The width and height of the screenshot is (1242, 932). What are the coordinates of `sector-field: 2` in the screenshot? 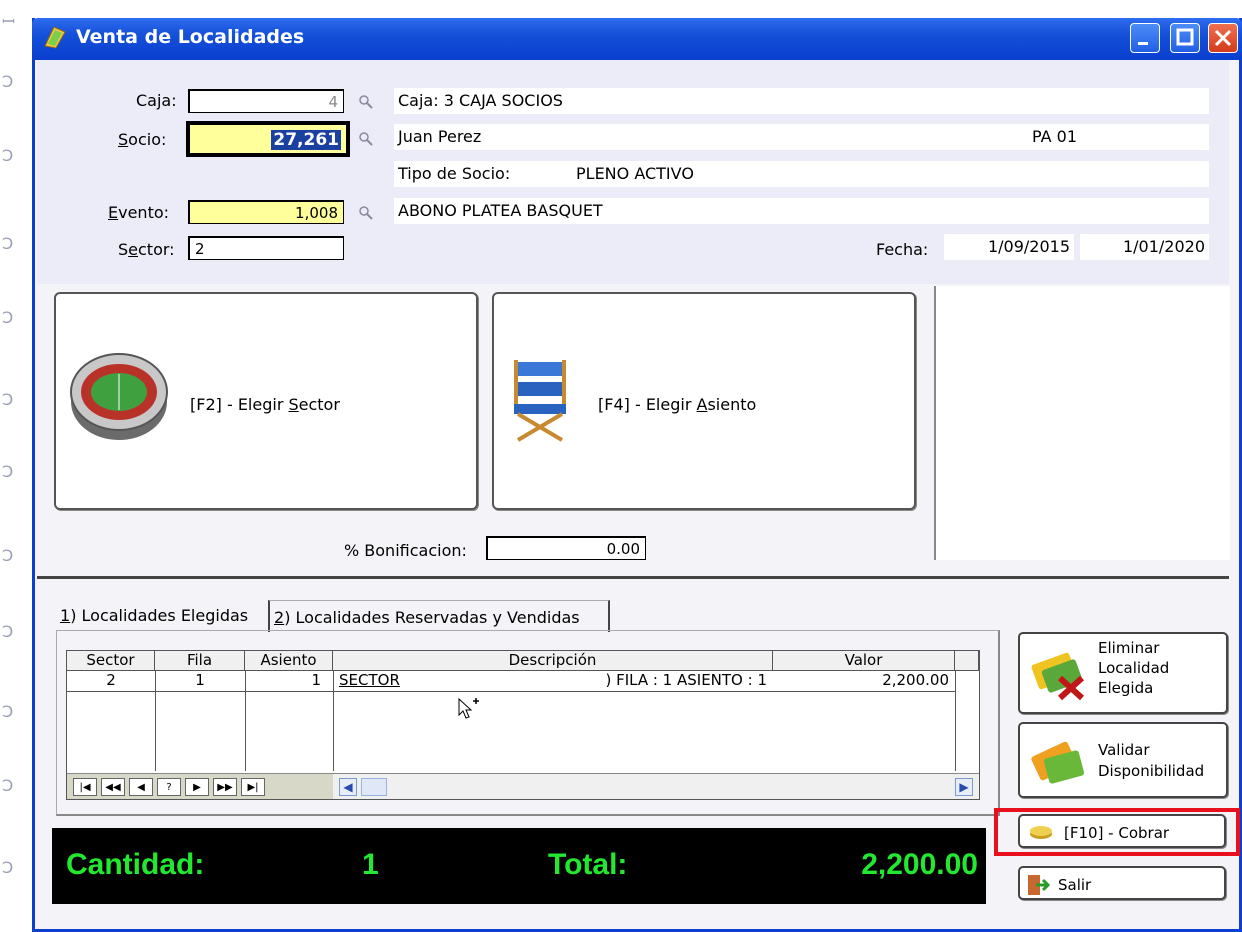 It's located at (266, 248).